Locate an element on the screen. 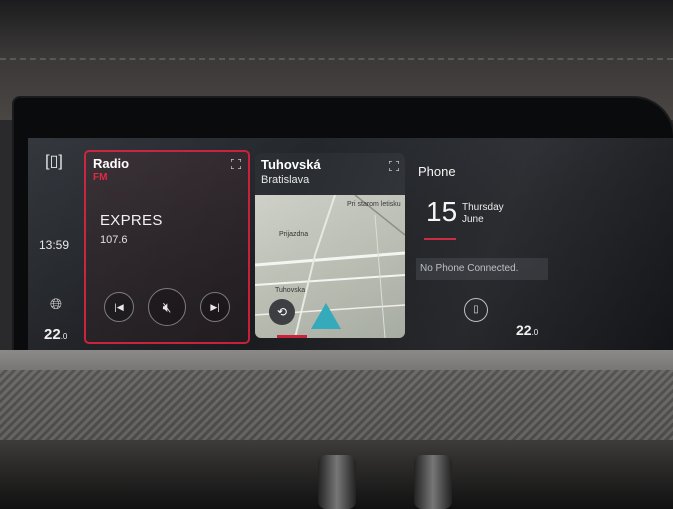 The width and height of the screenshot is (673, 509). map-view: Pri starom letisku Prijazdna Tuhovska ⟲ is located at coordinates (330, 266).